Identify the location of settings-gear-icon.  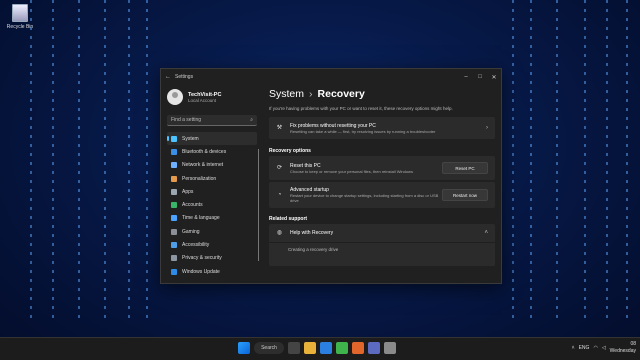
(390, 348).